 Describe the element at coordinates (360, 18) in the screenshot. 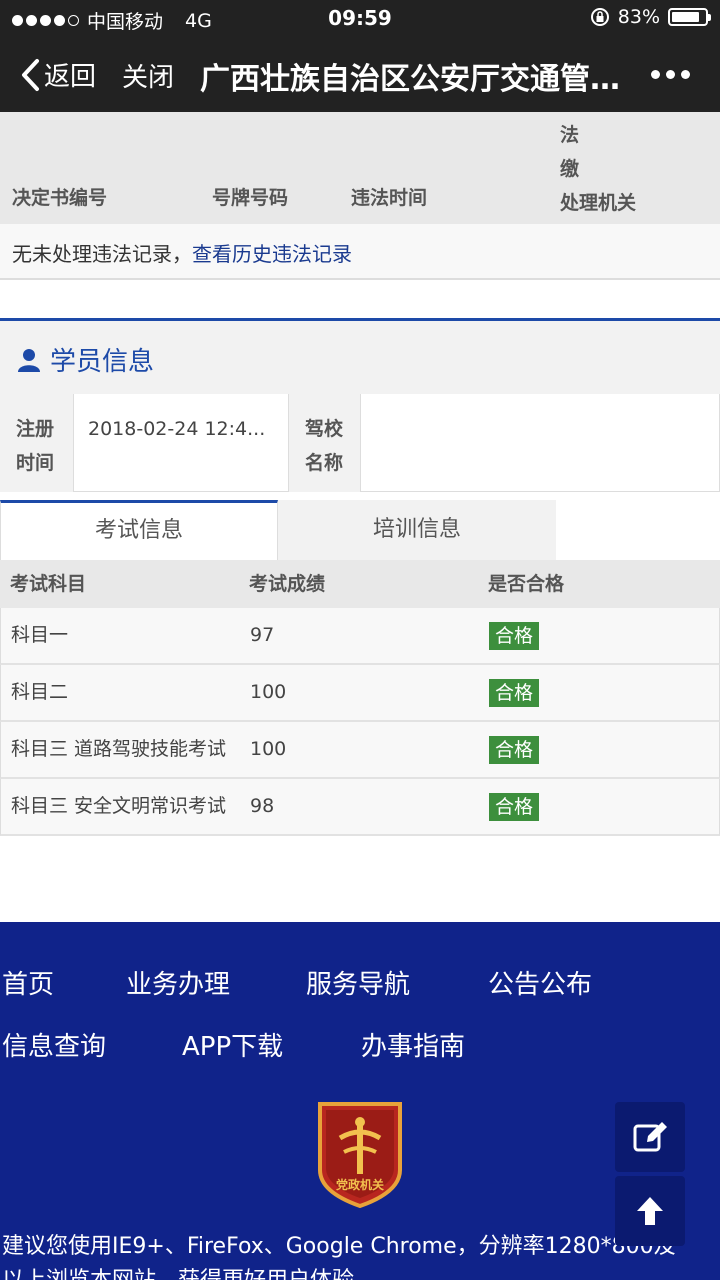

I see `status-bar: 中国移动 4G 09:59 83%` at that location.